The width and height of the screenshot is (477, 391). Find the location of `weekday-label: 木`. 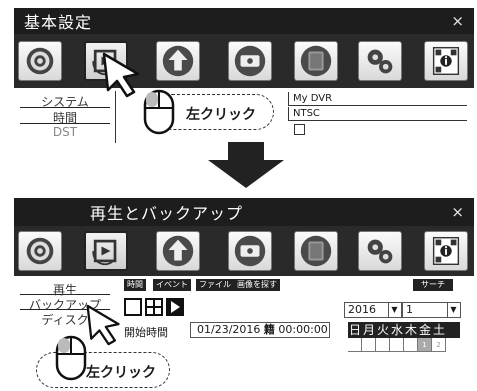

weekday-label: 木 is located at coordinates (410, 330).